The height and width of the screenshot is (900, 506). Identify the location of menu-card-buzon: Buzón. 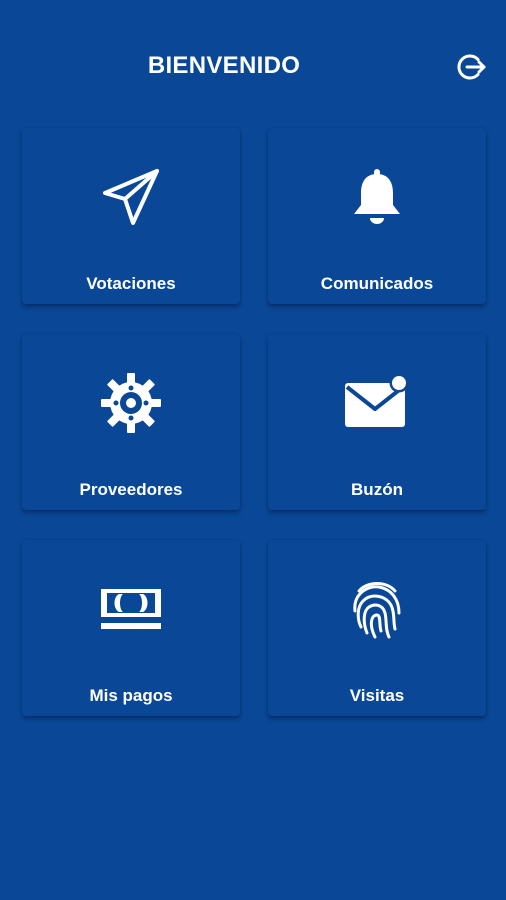
(377, 422).